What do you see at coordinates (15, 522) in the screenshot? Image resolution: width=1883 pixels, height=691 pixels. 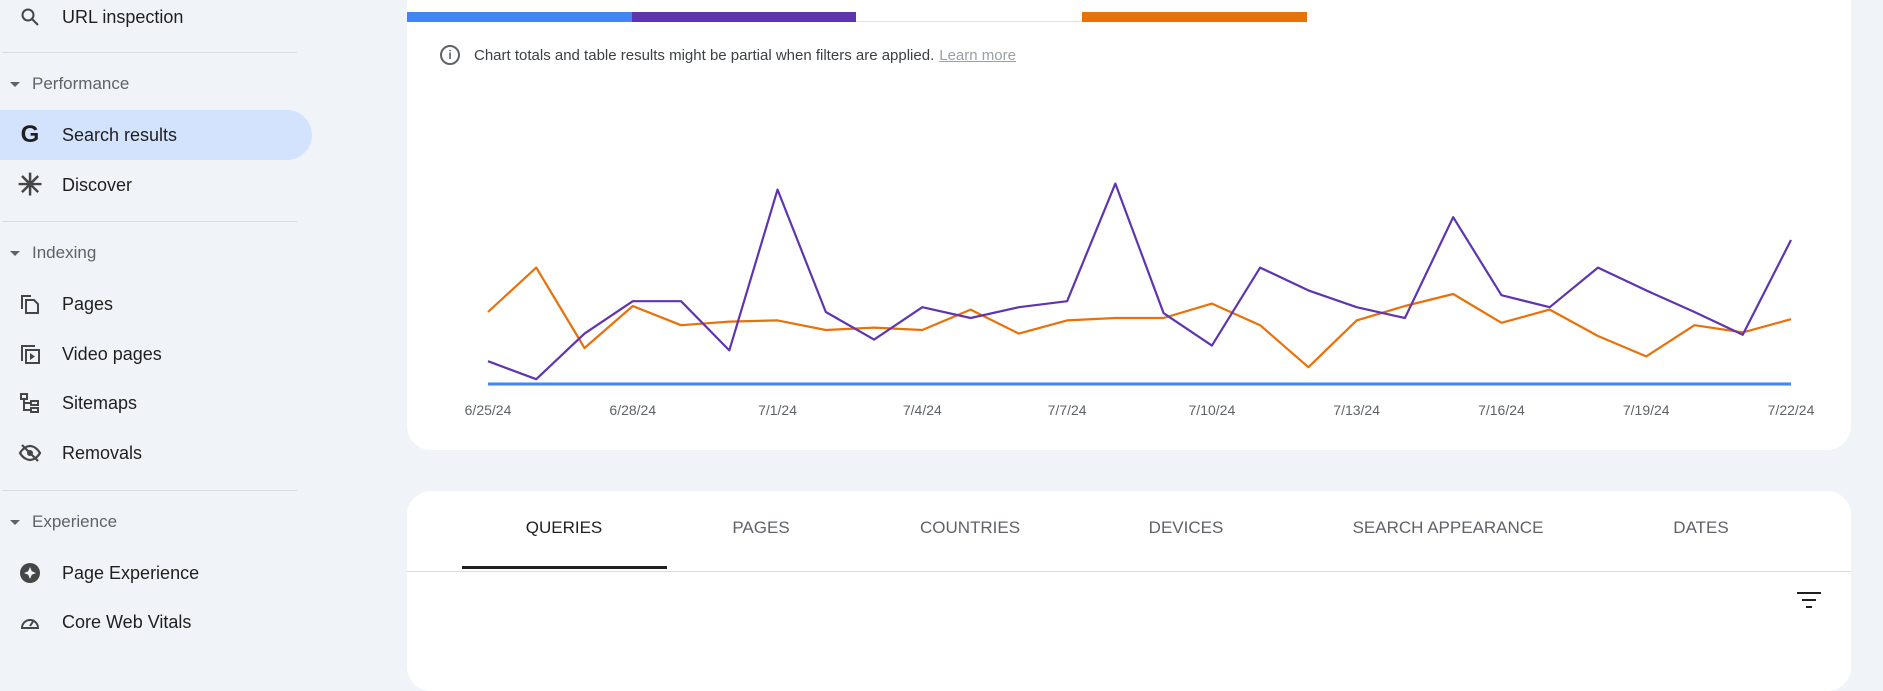 I see `caret-down-icon` at bounding box center [15, 522].